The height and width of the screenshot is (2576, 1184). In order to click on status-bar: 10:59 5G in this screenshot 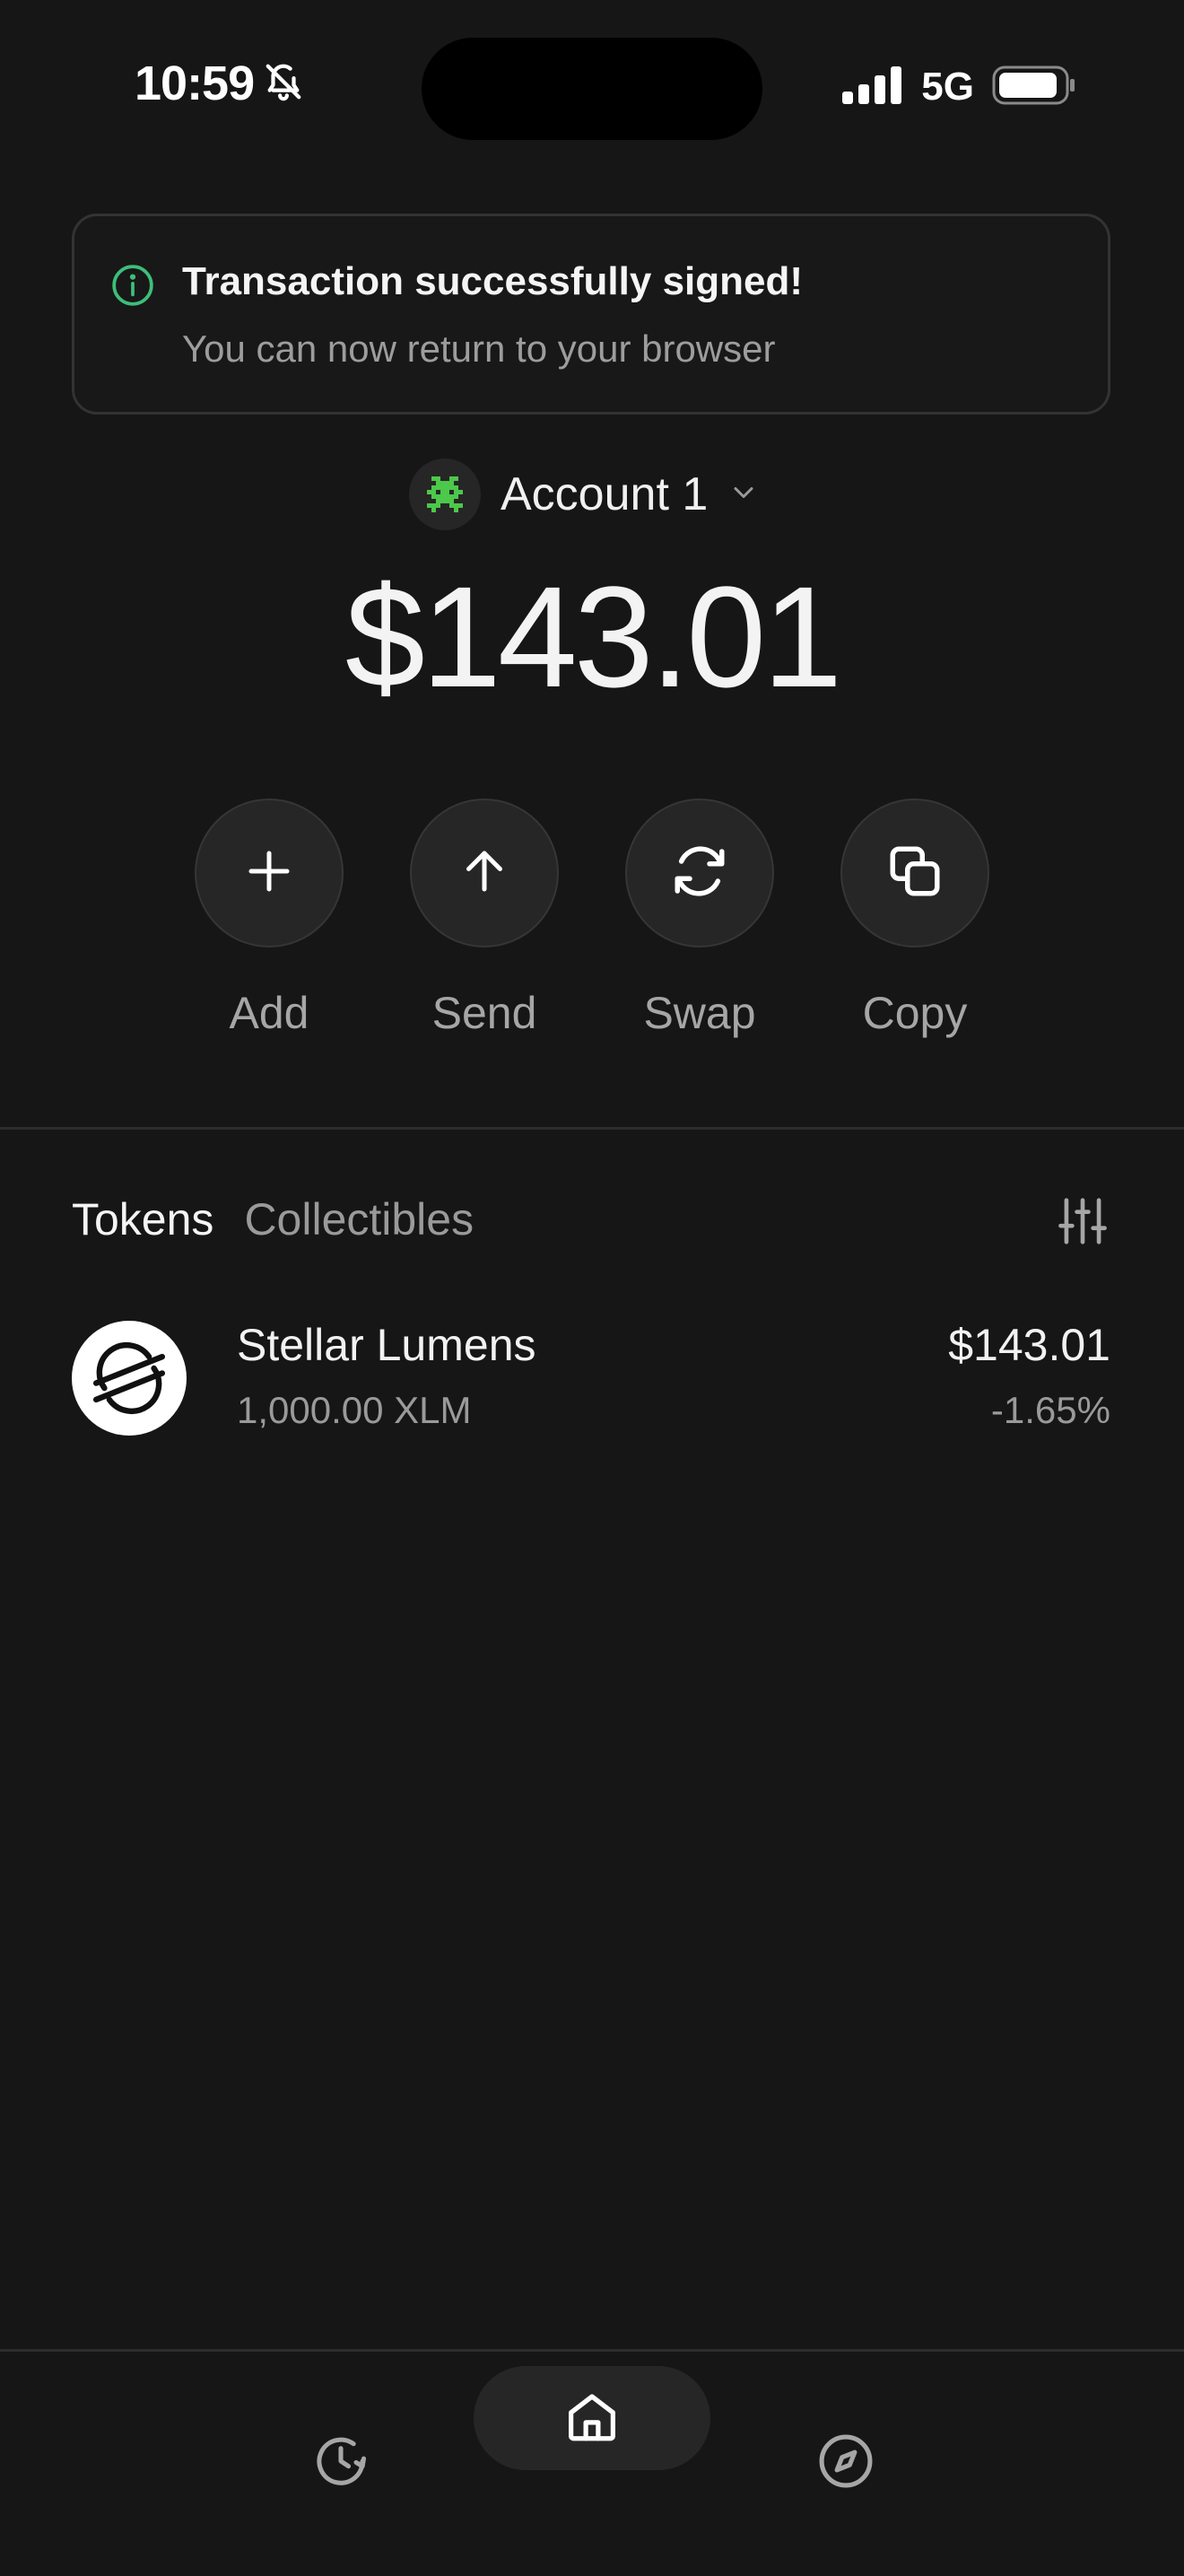, I will do `click(592, 85)`.